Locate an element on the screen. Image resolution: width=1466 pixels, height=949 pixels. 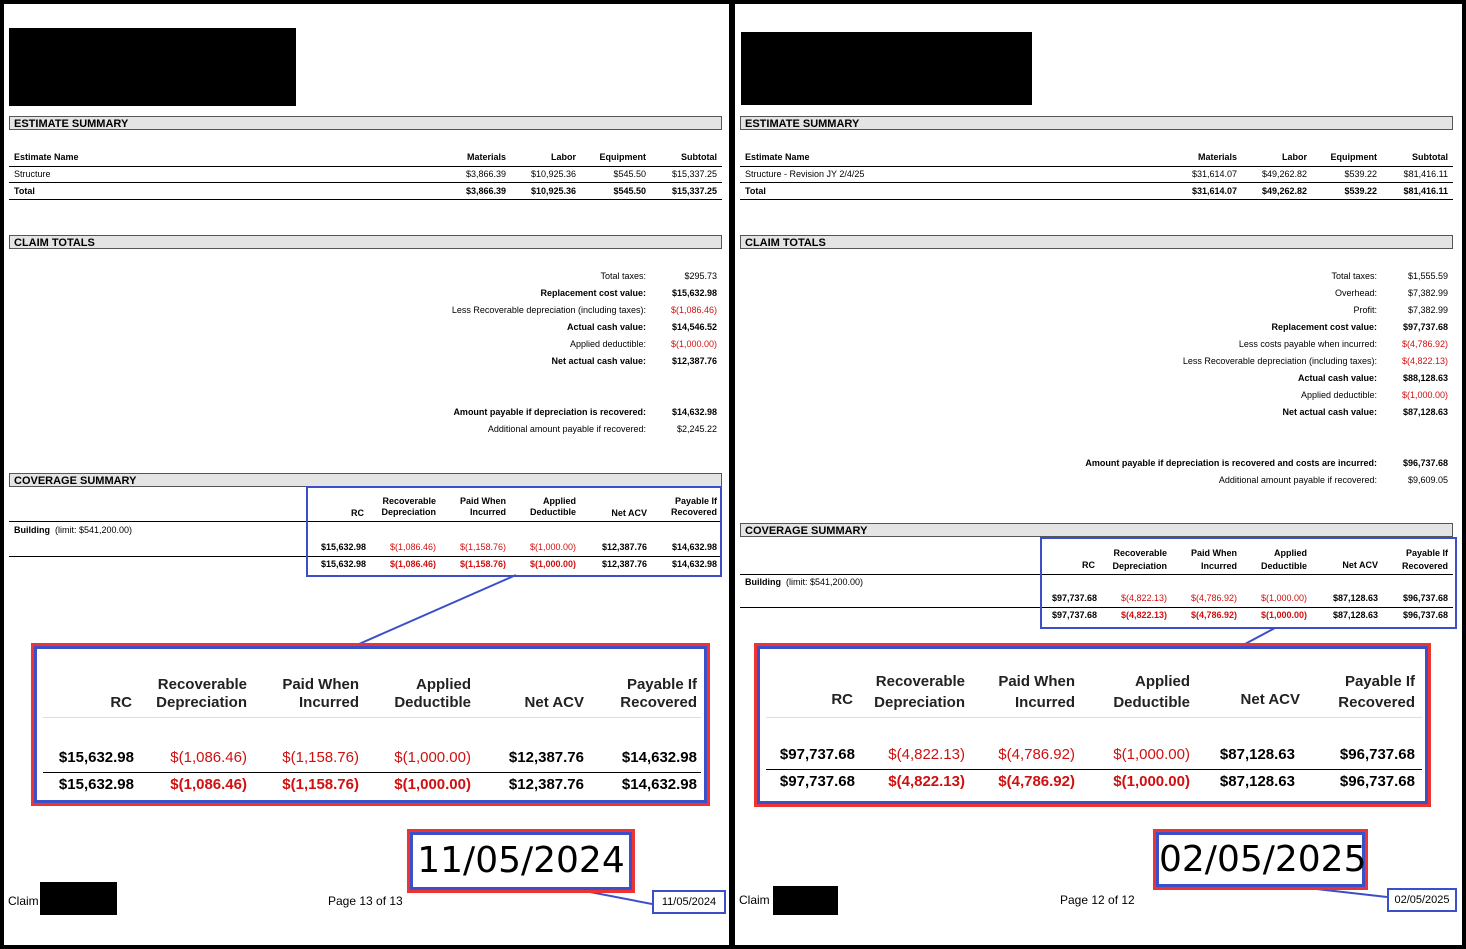
footer-page-number: Page 13 of 13 is located at coordinates (365, 901).